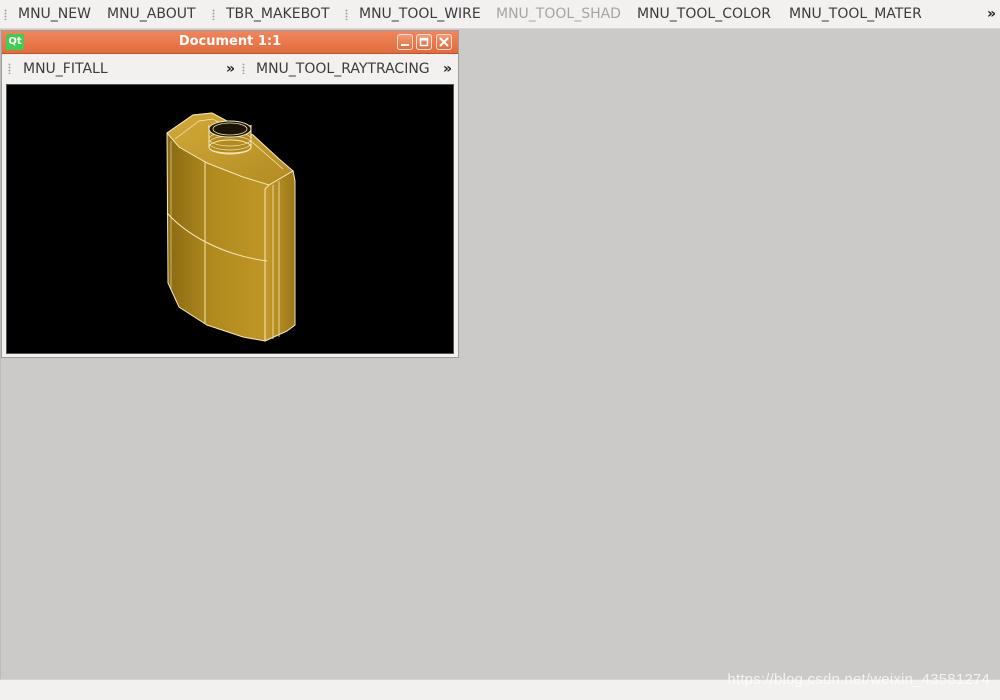  Describe the element at coordinates (558, 14) in the screenshot. I see `tool-shad-button: MNU_TOOL_SHAD` at that location.